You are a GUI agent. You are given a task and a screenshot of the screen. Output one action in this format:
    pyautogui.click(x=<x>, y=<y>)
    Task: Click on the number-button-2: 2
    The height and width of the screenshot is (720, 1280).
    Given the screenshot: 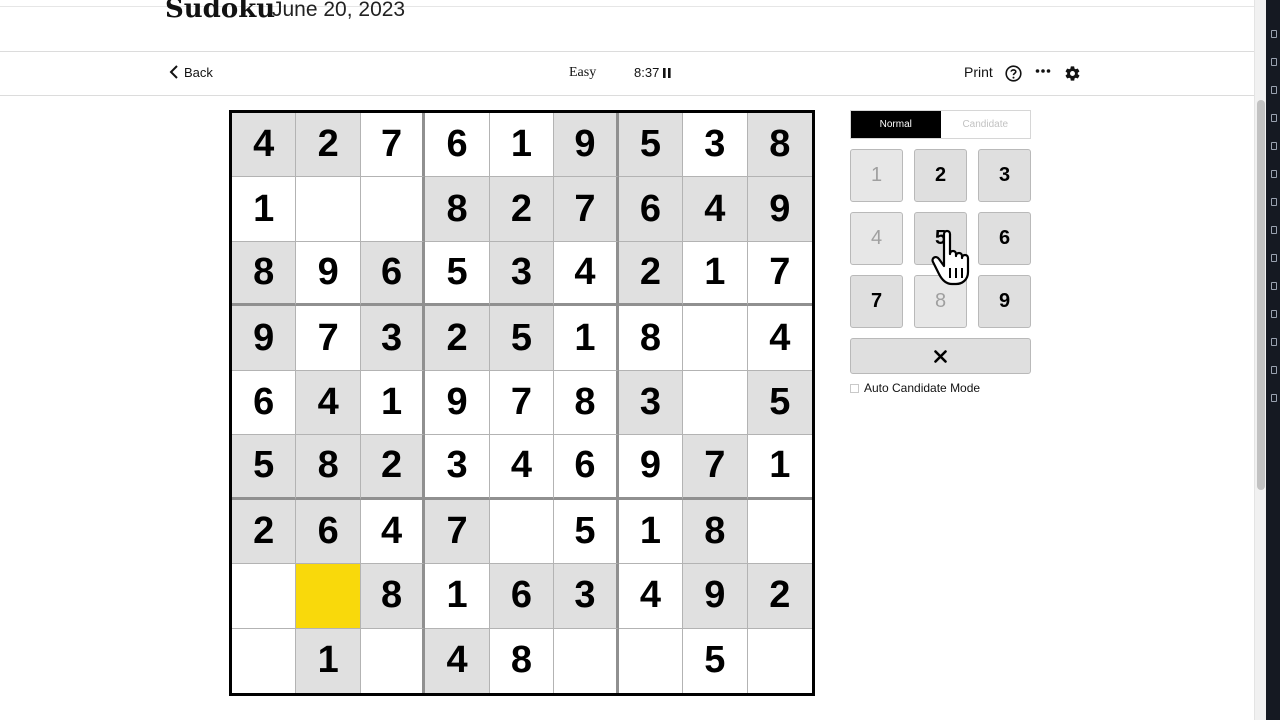 What is the action you would take?
    pyautogui.click(x=940, y=175)
    